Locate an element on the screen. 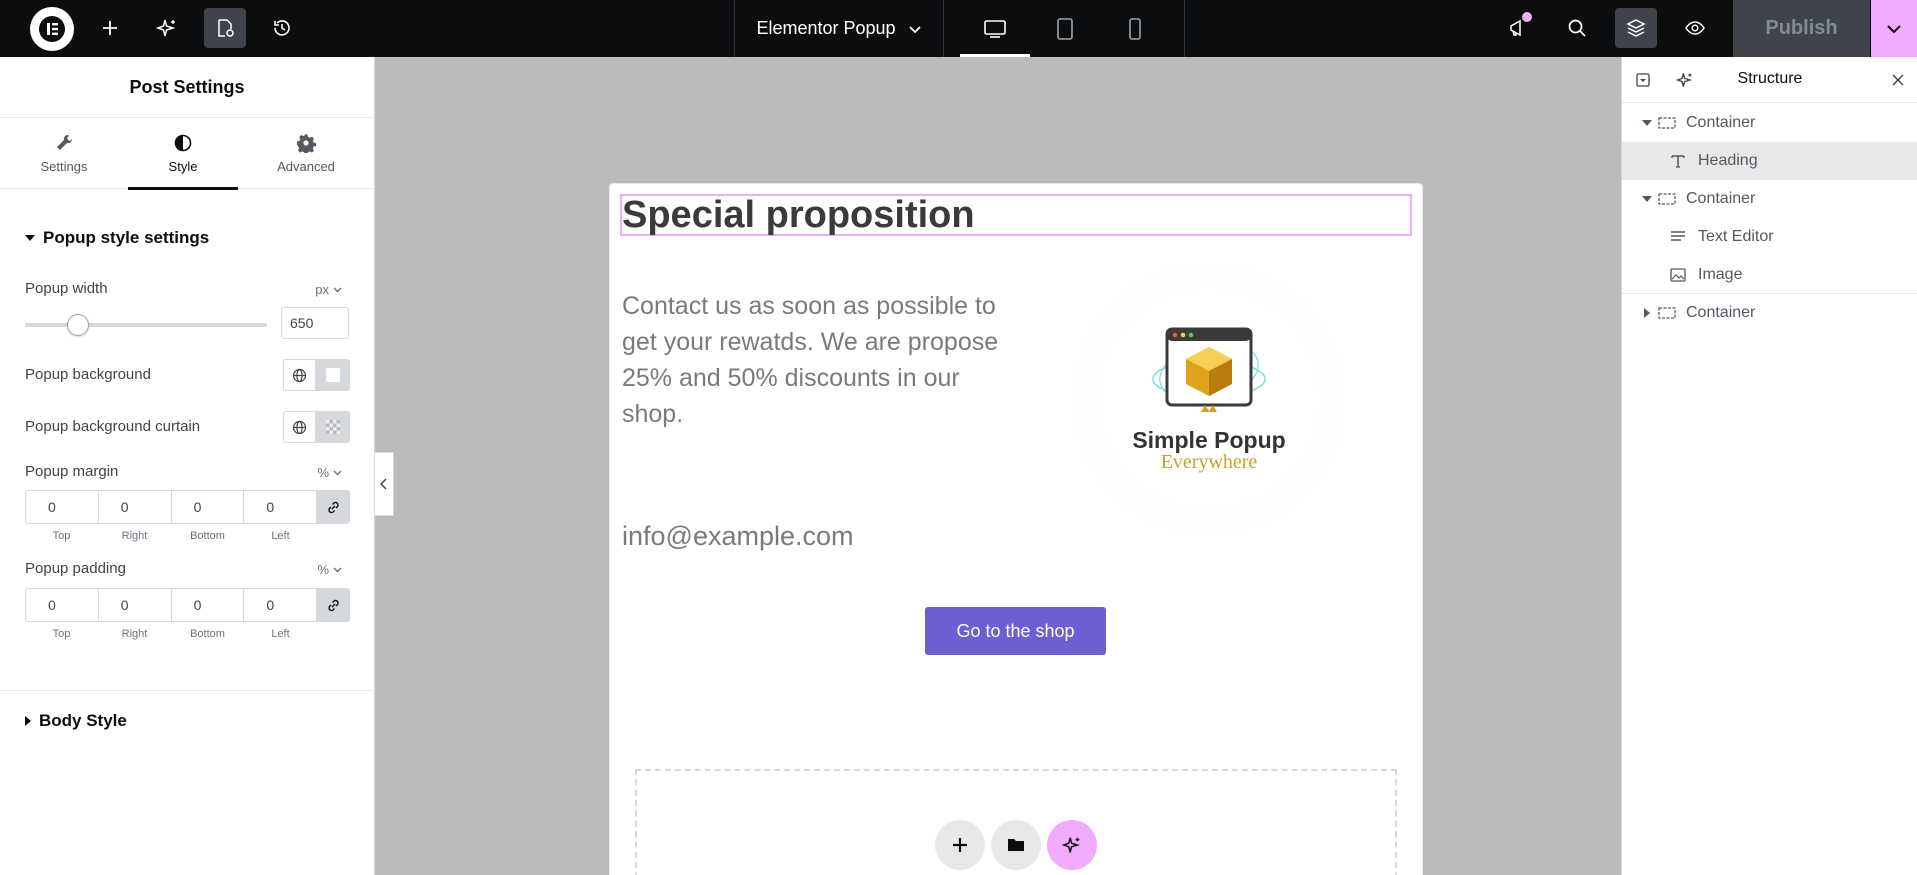 This screenshot has height=875, width=1917. margin-bottom-input: 0 is located at coordinates (207, 507).